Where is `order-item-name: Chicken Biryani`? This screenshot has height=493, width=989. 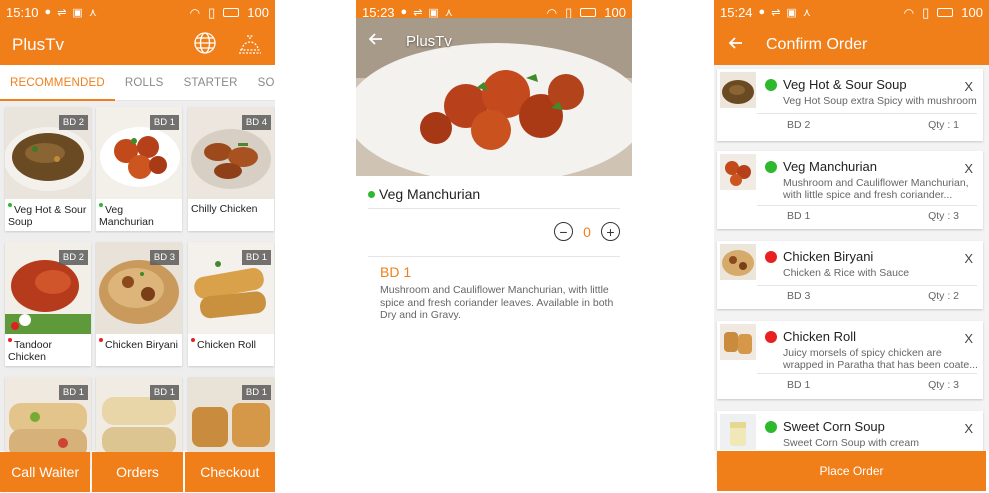 order-item-name: Chicken Biryani is located at coordinates (828, 256).